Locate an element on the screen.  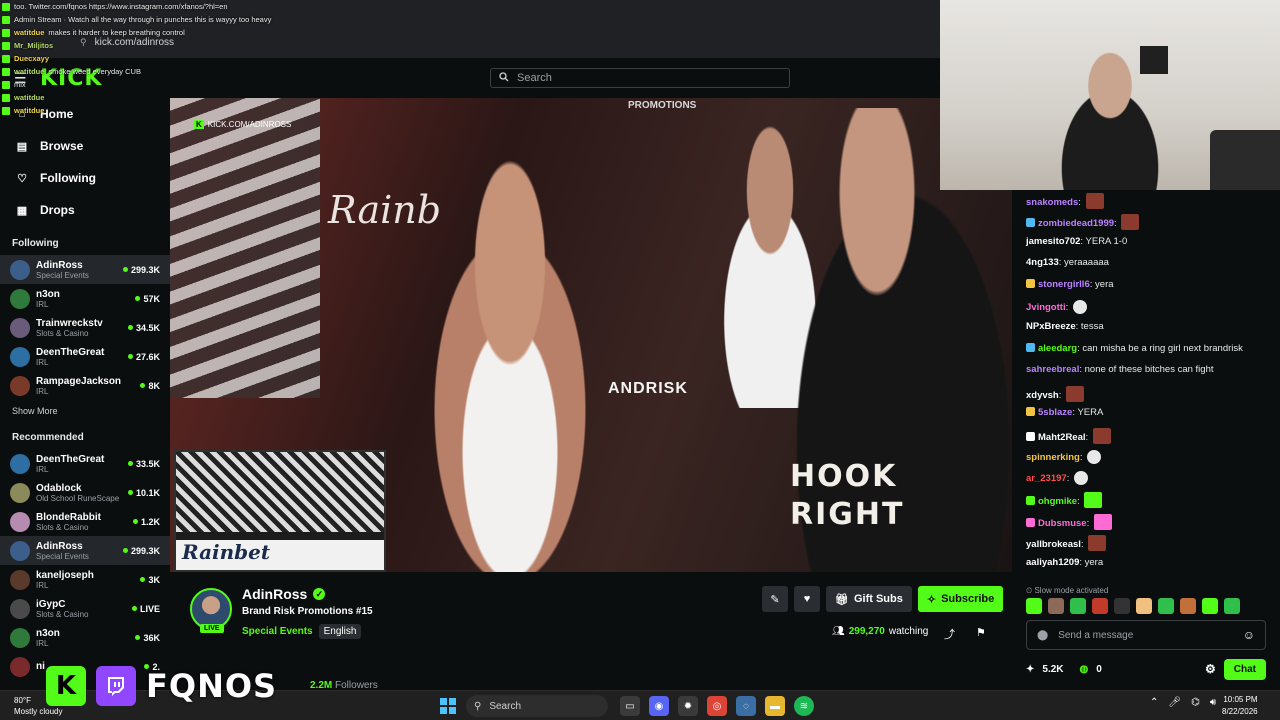
clock: 10:05 PM 8/22/2026 is located at coordinates (1240, 706).